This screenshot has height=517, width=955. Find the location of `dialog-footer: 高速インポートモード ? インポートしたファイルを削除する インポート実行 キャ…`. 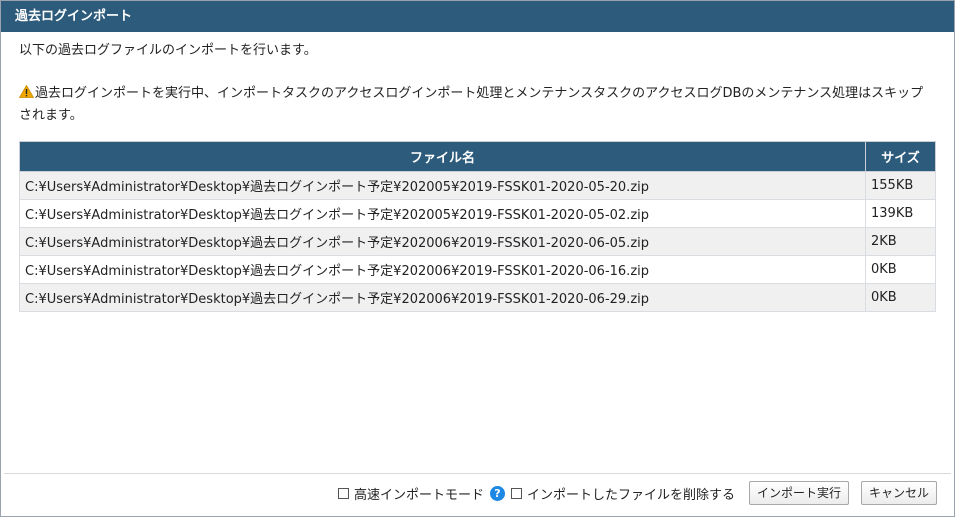

dialog-footer: 高速インポートモード ? インポートしたファイルを削除する インポート実行 キャ… is located at coordinates (477, 494).